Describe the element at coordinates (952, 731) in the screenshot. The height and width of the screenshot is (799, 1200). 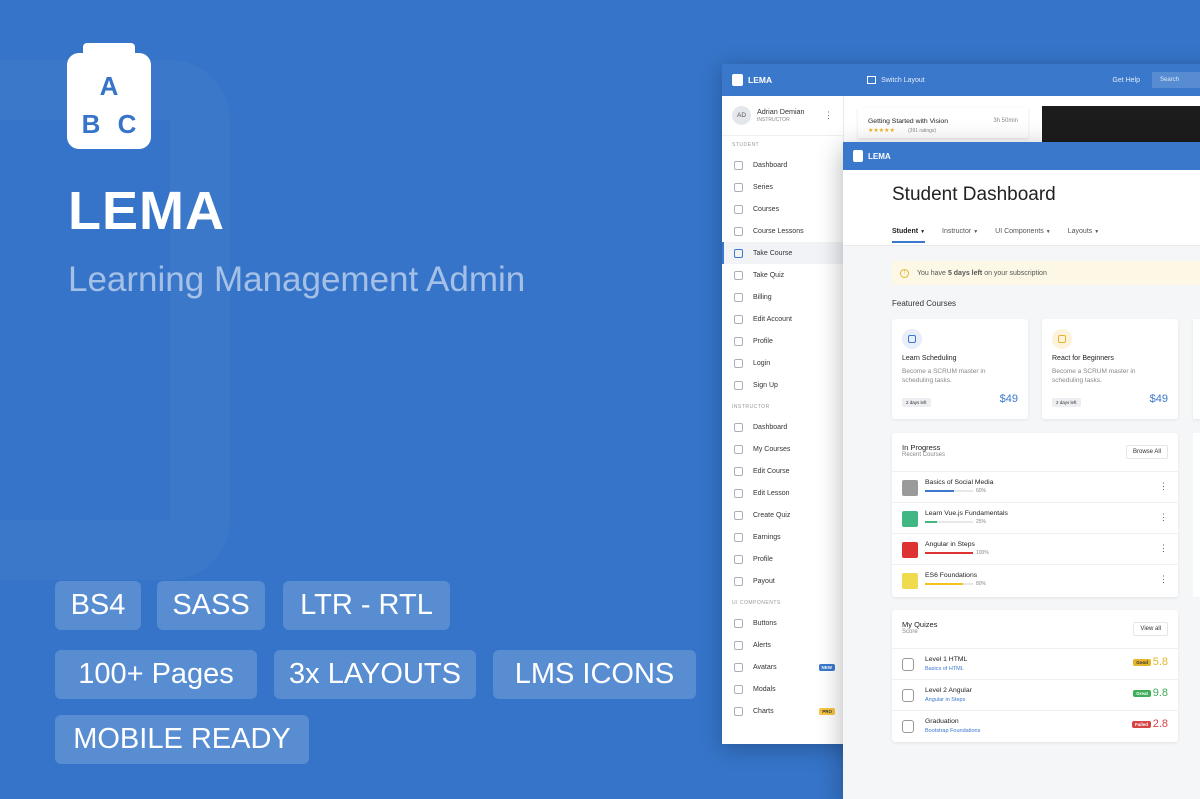
I see `quiz-course-link: Bootstrap Foundations` at that location.